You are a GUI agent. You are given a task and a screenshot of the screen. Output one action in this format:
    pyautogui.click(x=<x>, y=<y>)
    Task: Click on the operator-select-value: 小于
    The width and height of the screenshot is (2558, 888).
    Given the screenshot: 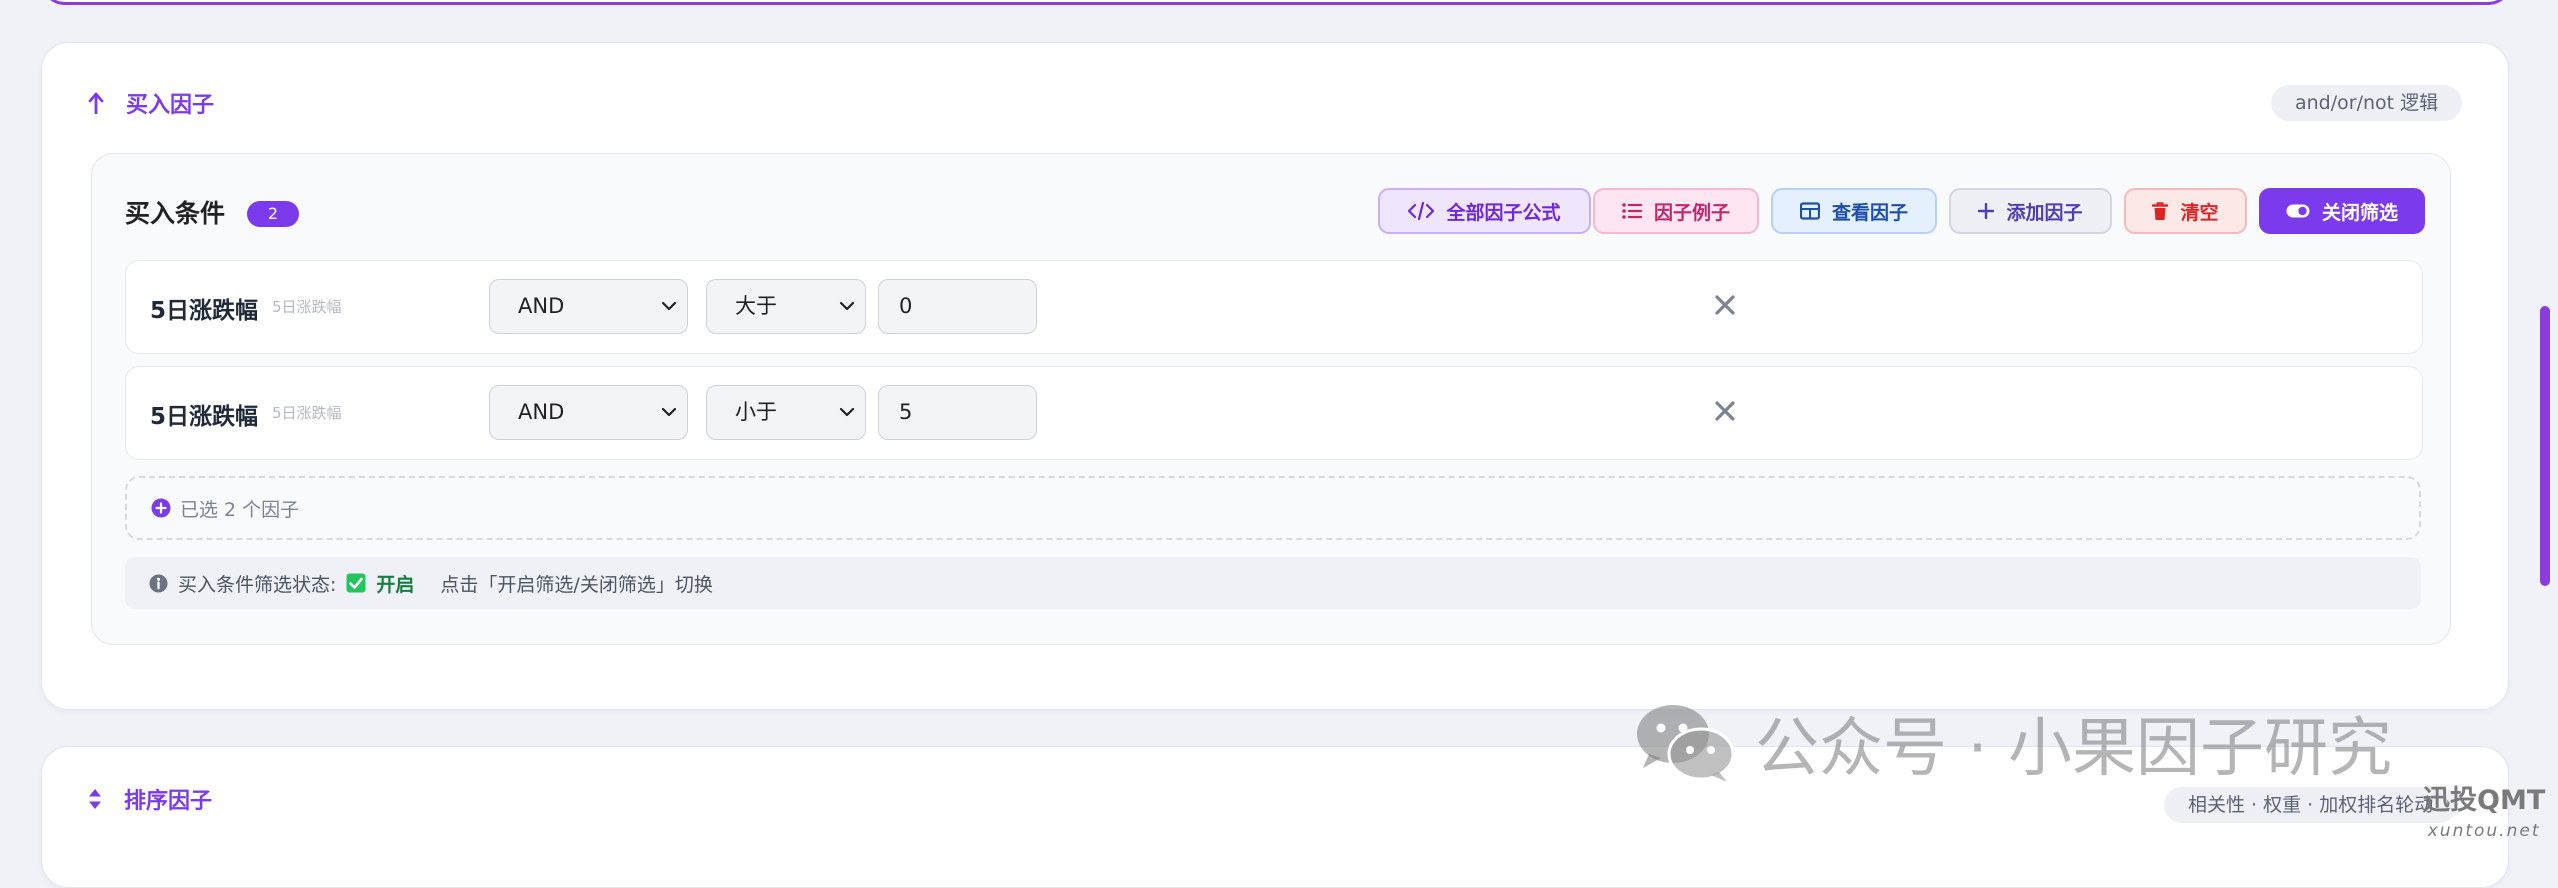 What is the action you would take?
    pyautogui.click(x=756, y=412)
    